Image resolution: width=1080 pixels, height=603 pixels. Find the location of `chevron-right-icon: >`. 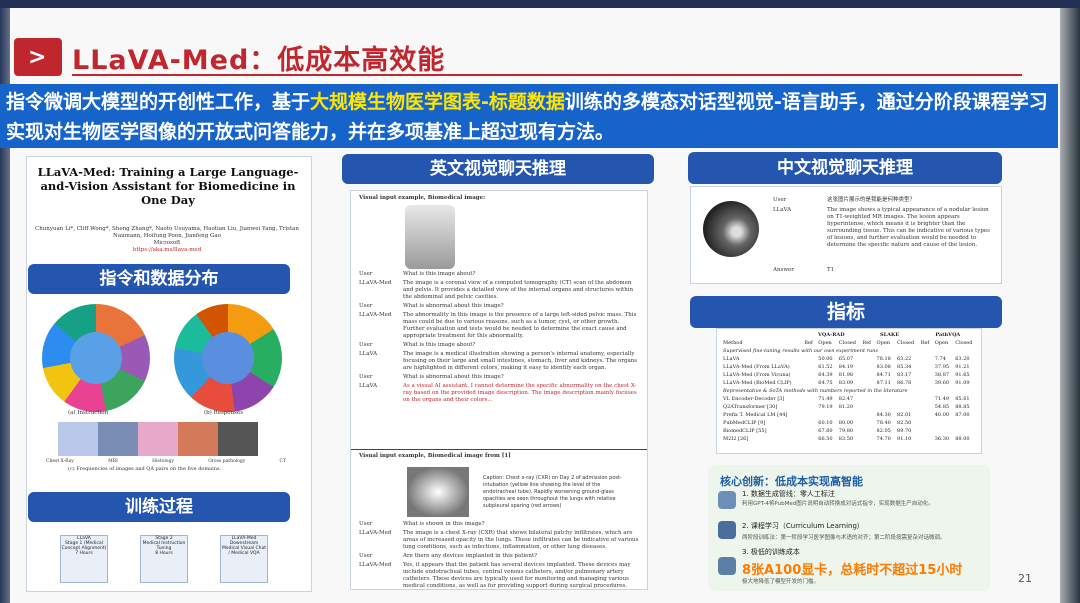

chevron-right-icon: > is located at coordinates (38, 57).